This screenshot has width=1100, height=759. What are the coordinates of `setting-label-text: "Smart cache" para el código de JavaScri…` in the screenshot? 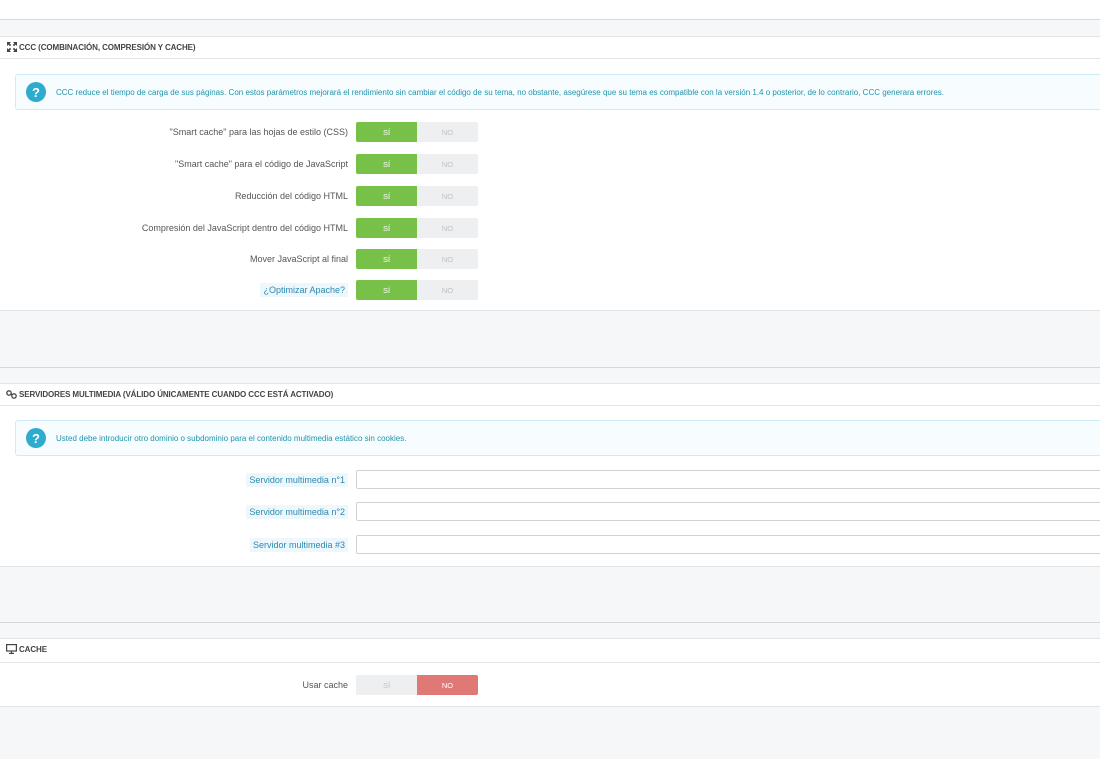 It's located at (261, 164).